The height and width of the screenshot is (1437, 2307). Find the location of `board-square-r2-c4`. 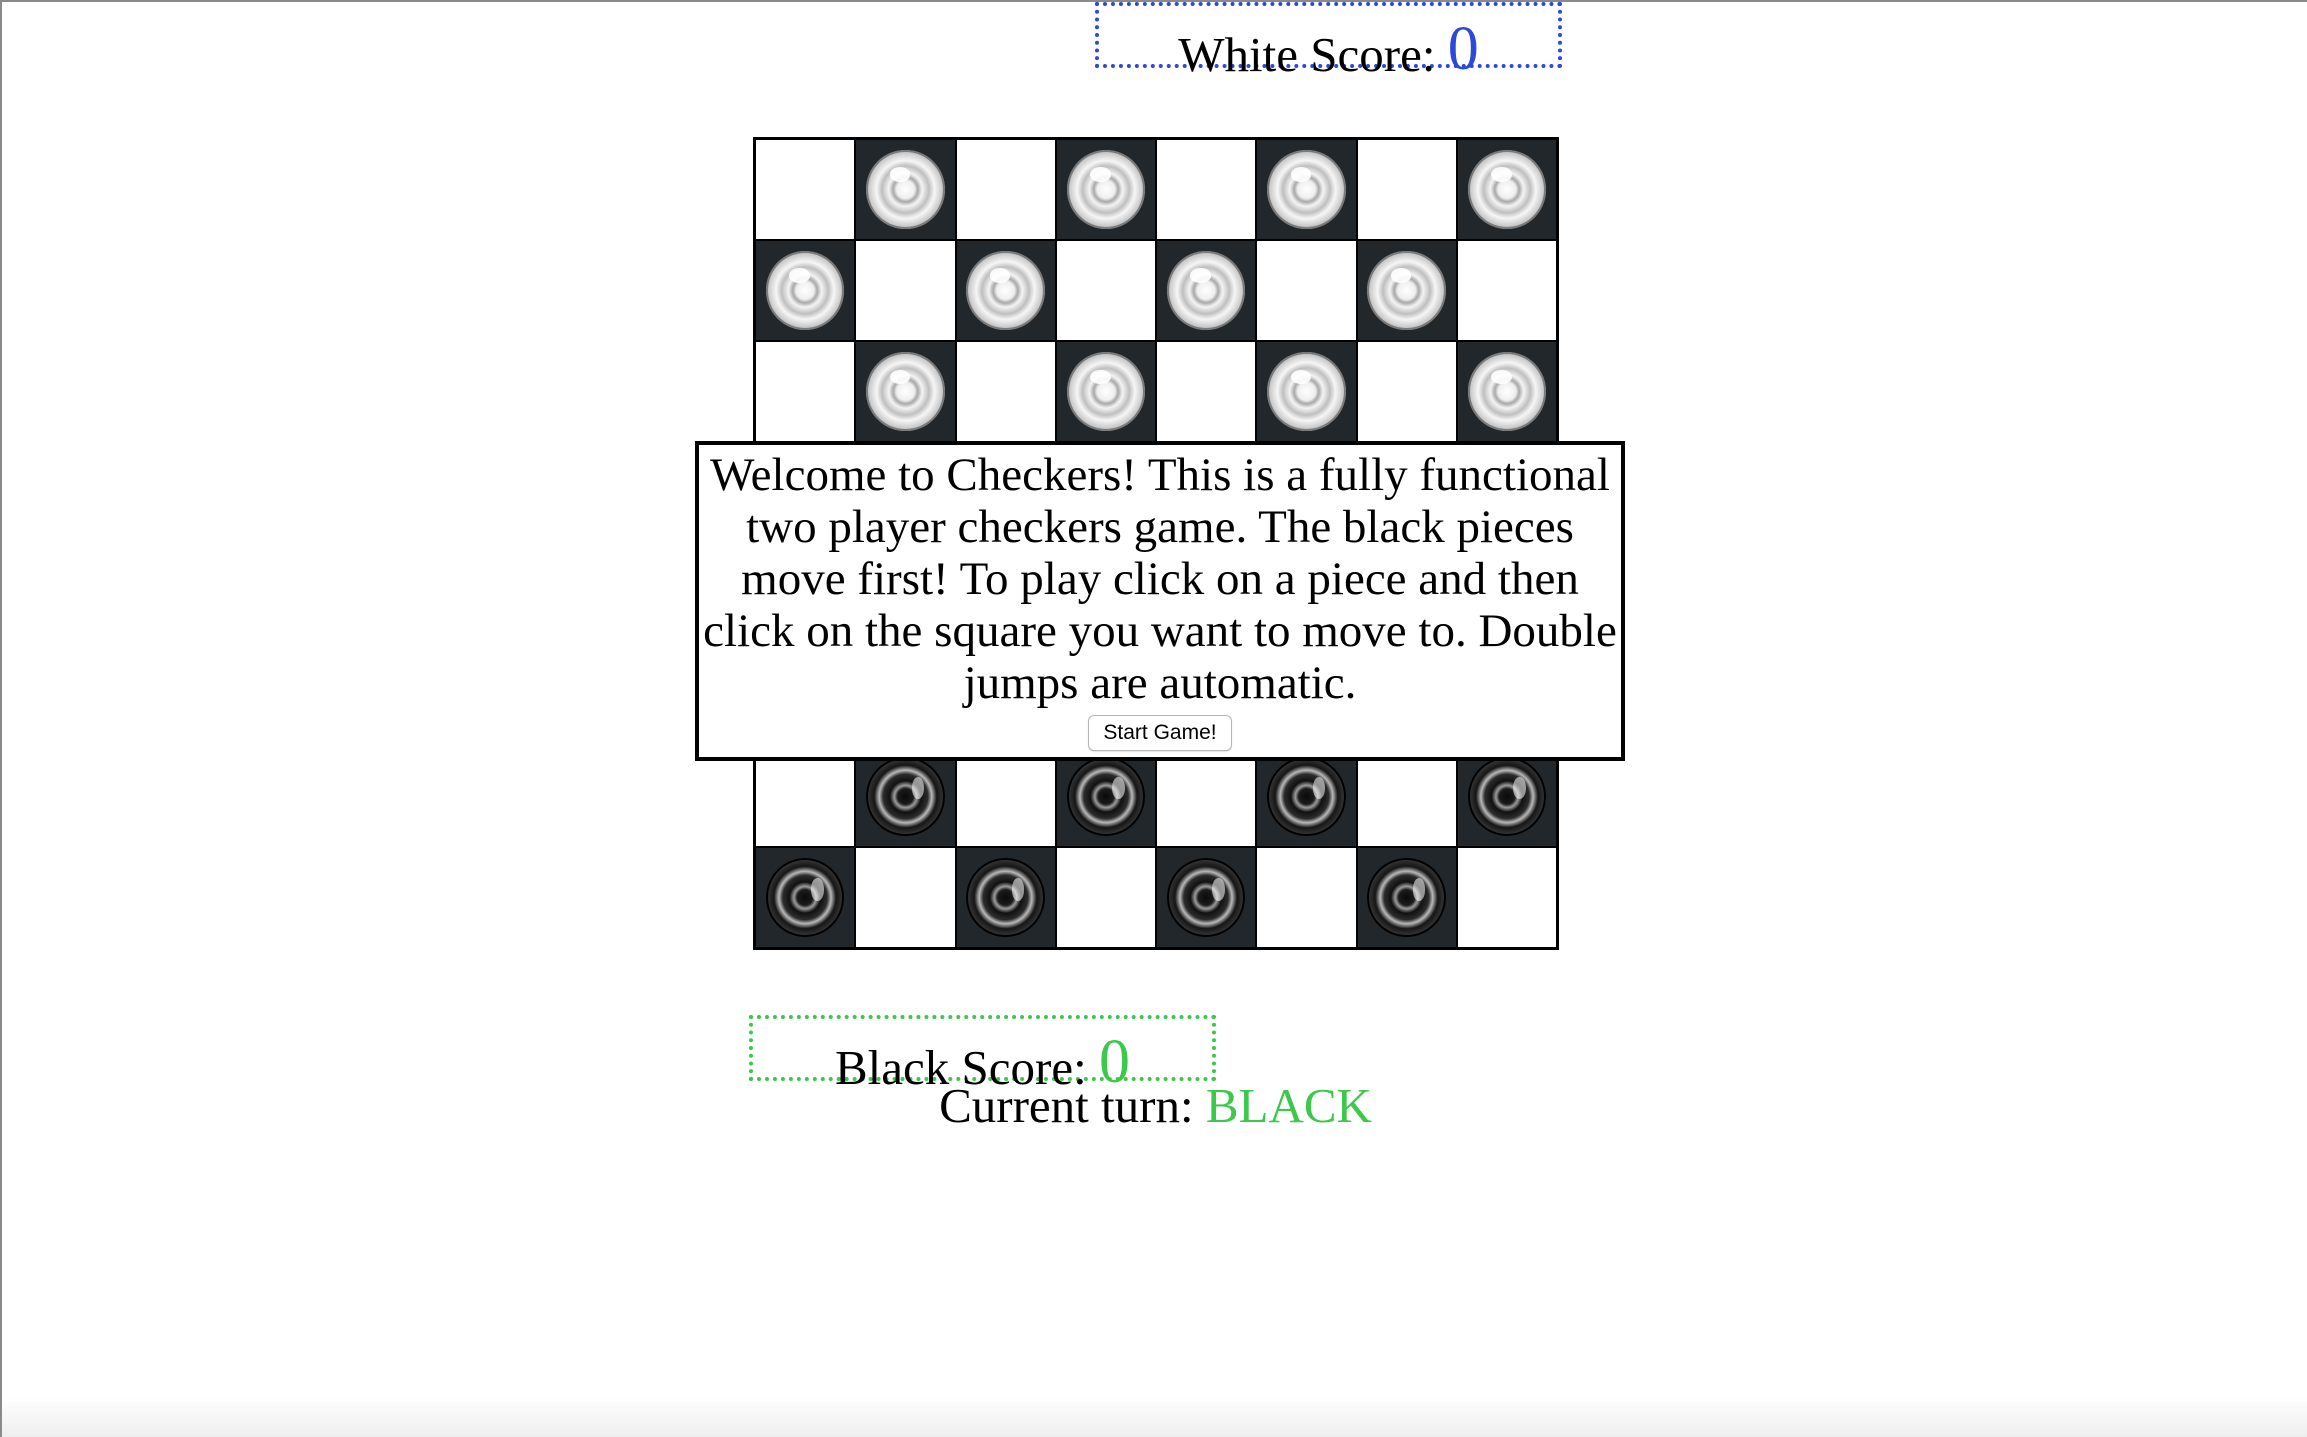

board-square-r2-c4 is located at coordinates (1105, 291).